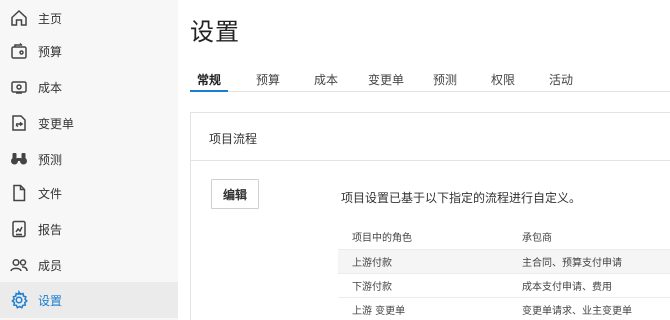  I want to click on tab-change-order: 变更单, so click(386, 79).